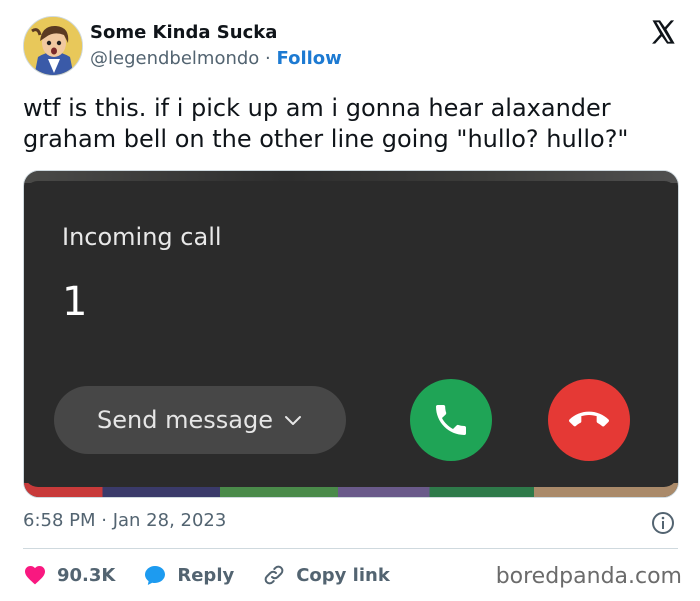 The height and width of the screenshot is (601, 700). I want to click on avatar, so click(53, 46).